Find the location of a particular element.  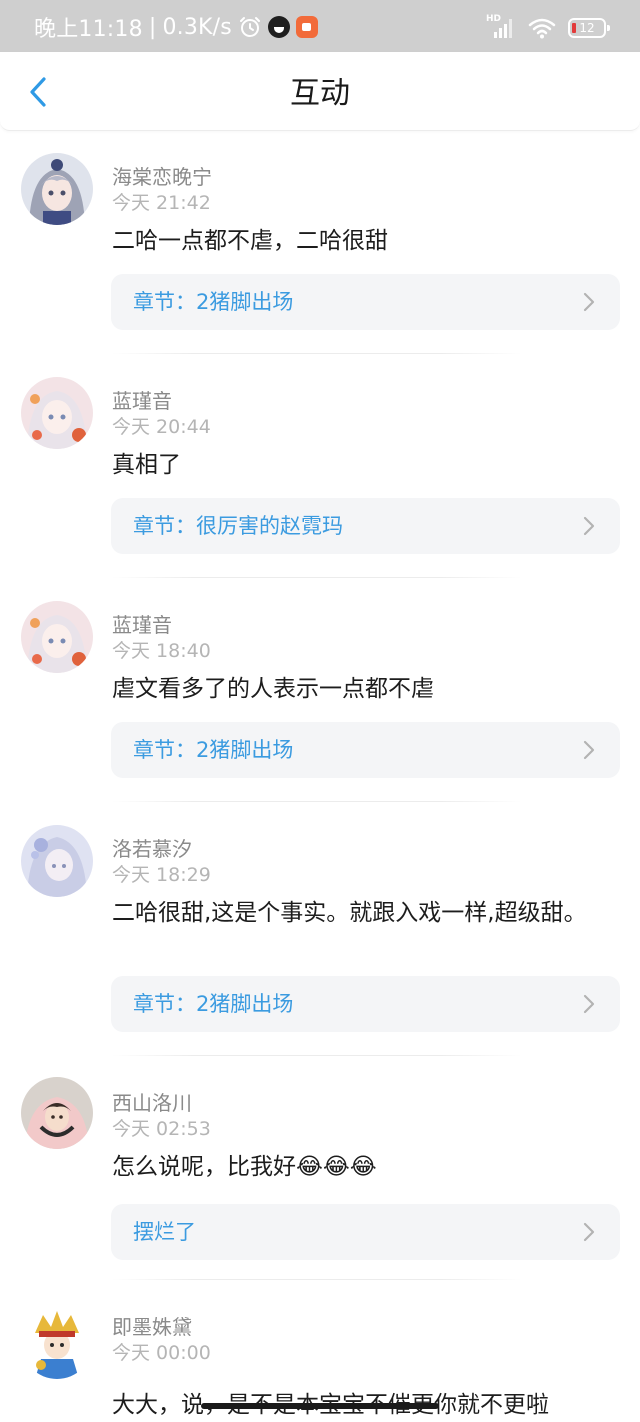

chapter-link: 摆烂了 is located at coordinates (365, 1232).